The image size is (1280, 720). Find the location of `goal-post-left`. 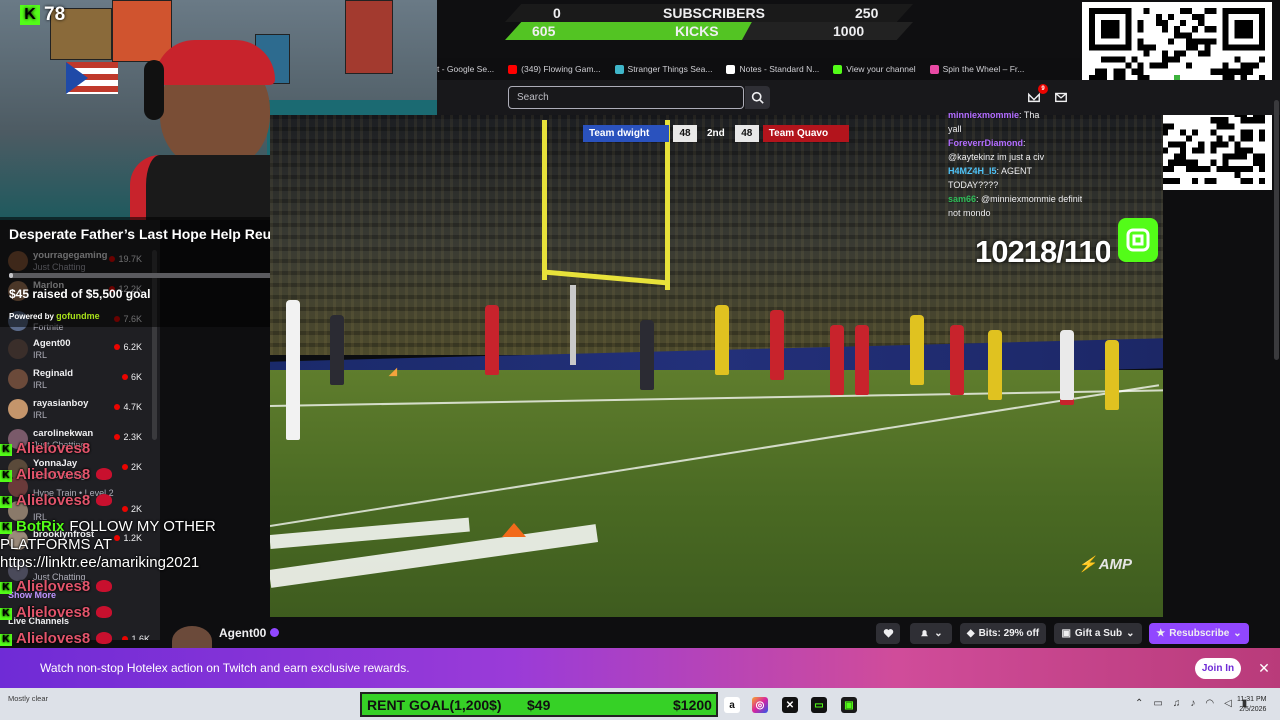

goal-post-left is located at coordinates (544, 200).